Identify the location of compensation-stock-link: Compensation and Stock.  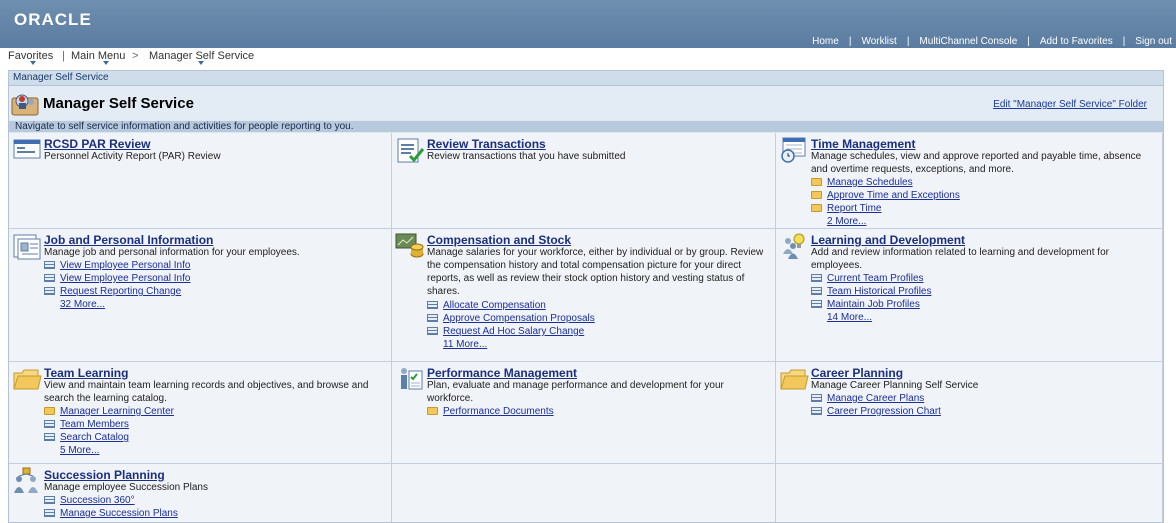
(499, 240).